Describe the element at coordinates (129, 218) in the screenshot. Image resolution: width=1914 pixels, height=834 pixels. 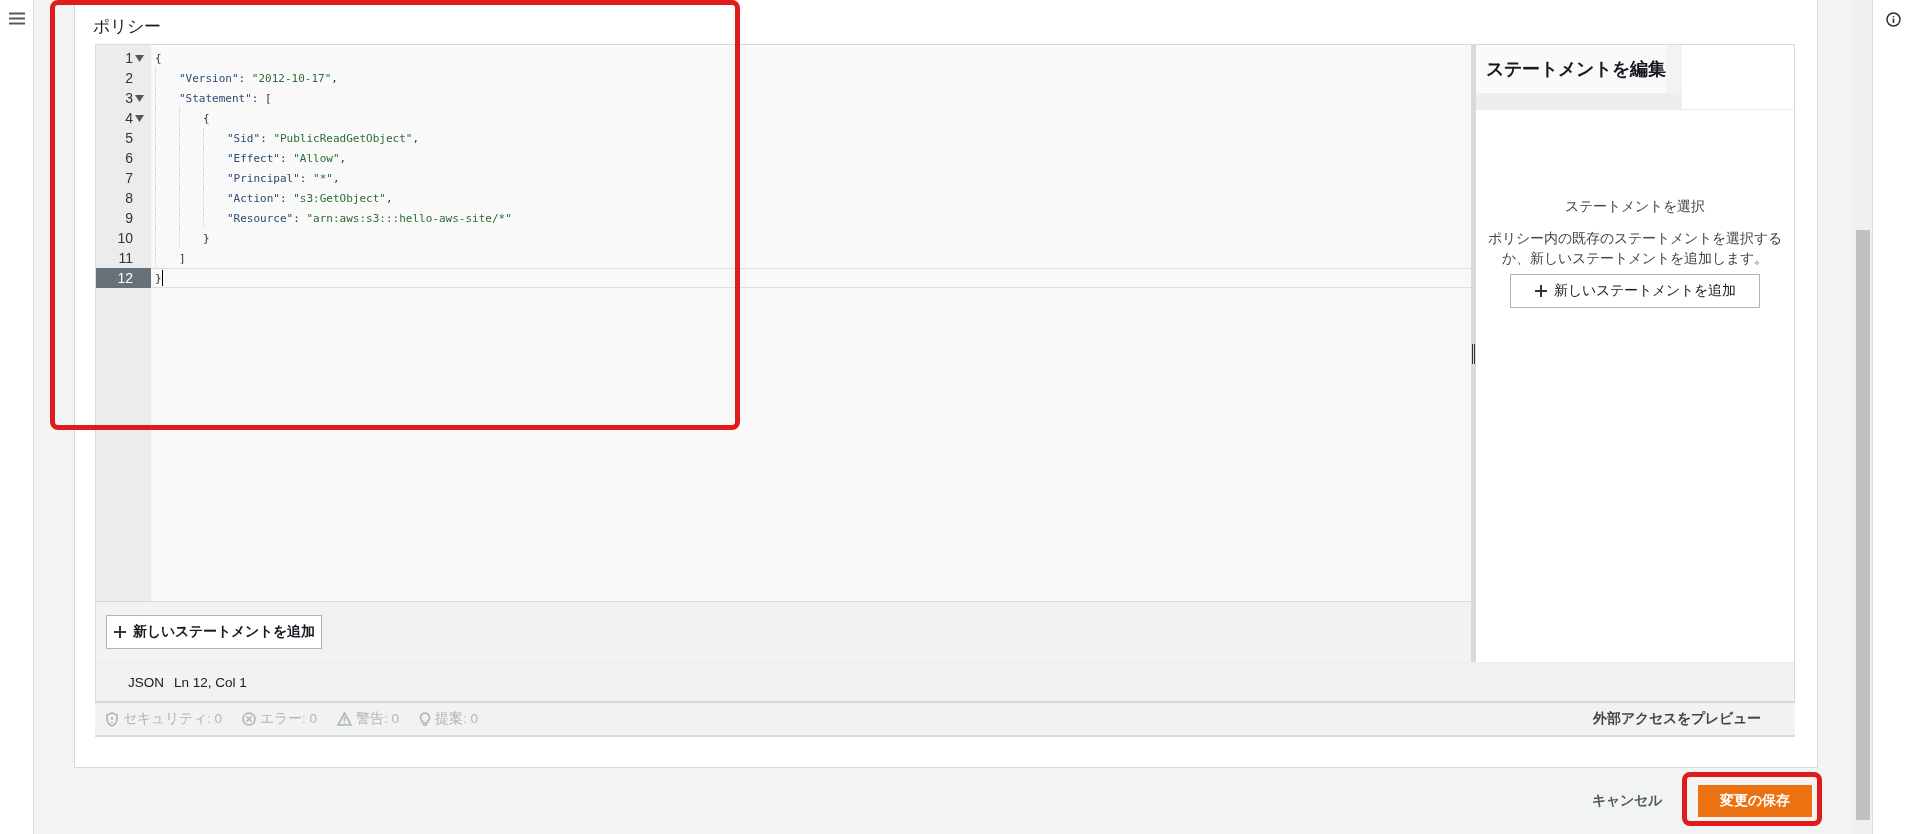
I see `line-number: 9` at that location.